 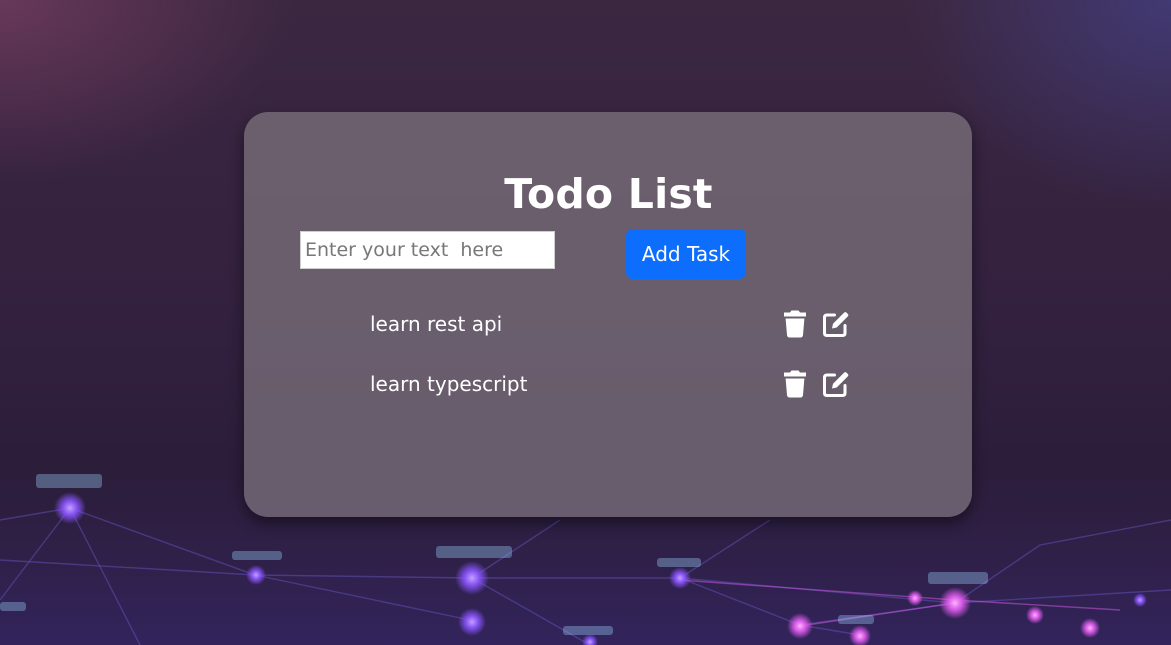 I want to click on add-task-button: Add Task, so click(x=686, y=254).